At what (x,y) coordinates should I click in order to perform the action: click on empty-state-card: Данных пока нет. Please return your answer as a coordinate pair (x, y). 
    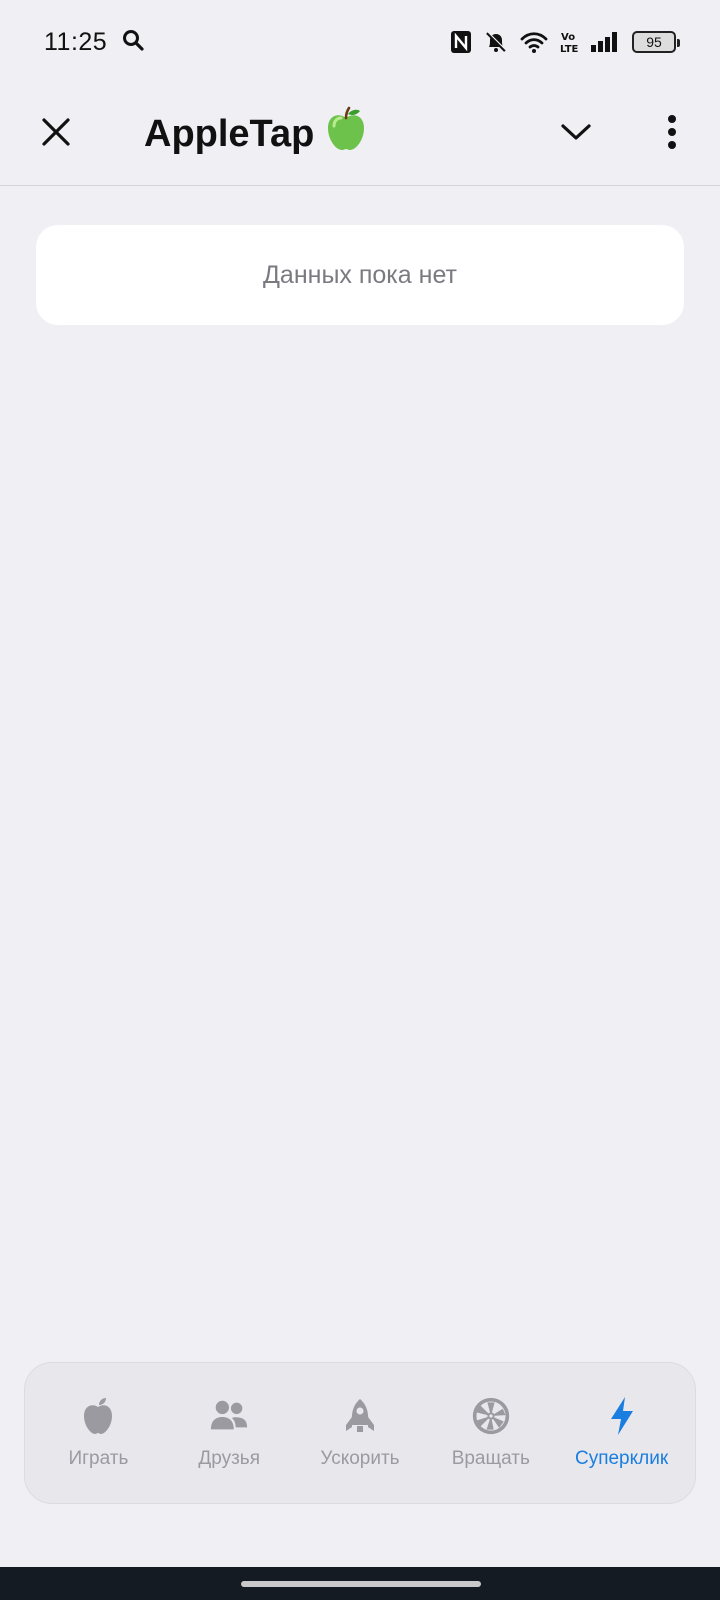
    Looking at the image, I should click on (360, 275).